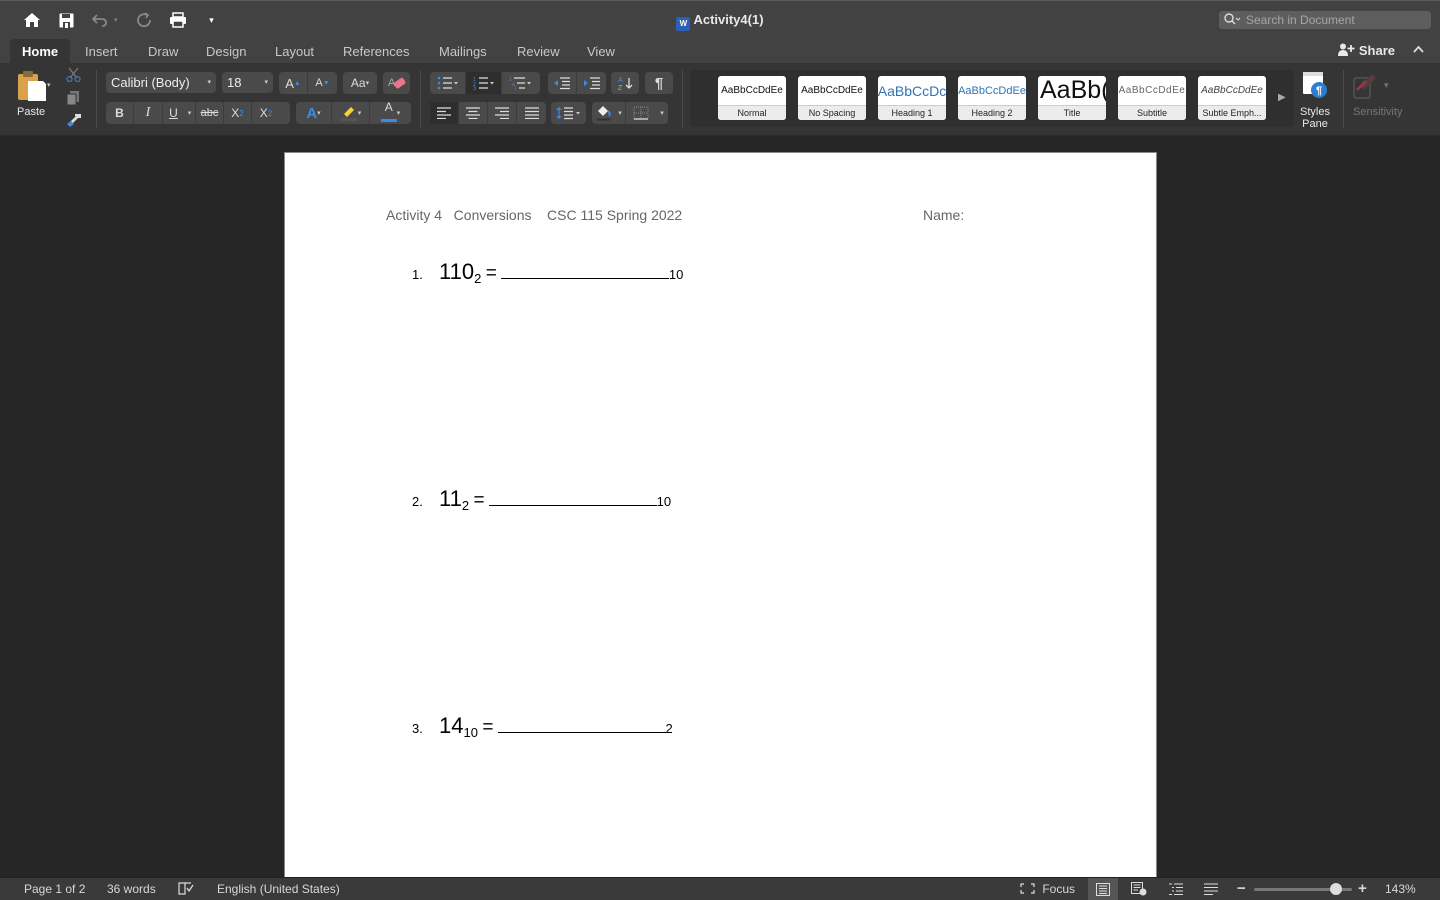 This screenshot has height=900, width=1440. Describe the element at coordinates (601, 51) in the screenshot. I see `tab-view: View` at that location.